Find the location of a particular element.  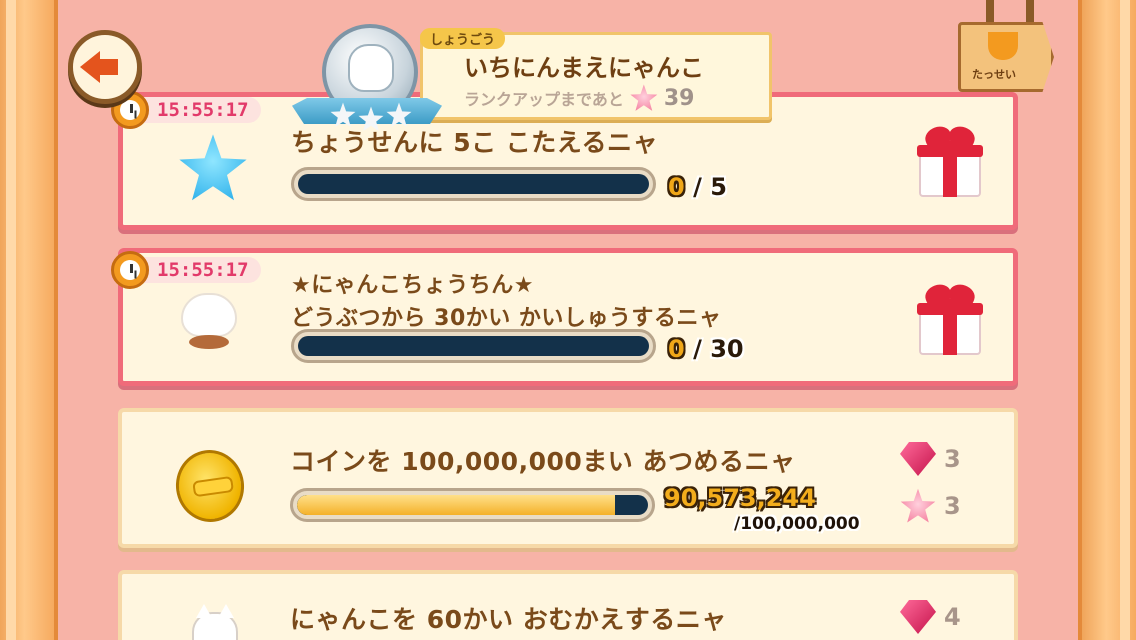

achievements-button: たっせい is located at coordinates (1010, 49).